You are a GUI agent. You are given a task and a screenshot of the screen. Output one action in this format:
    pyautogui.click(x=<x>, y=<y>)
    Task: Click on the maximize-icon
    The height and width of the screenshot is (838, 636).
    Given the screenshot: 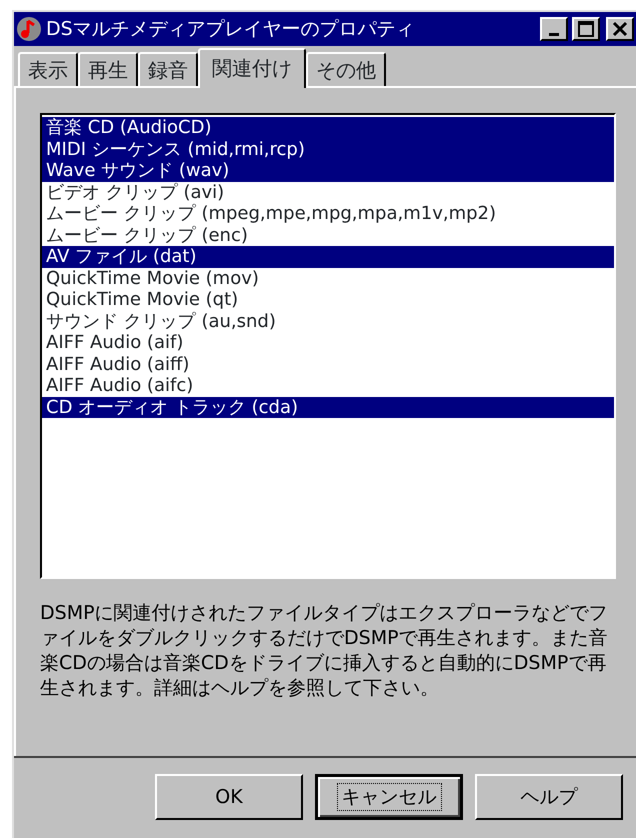 What is the action you would take?
    pyautogui.click(x=586, y=29)
    